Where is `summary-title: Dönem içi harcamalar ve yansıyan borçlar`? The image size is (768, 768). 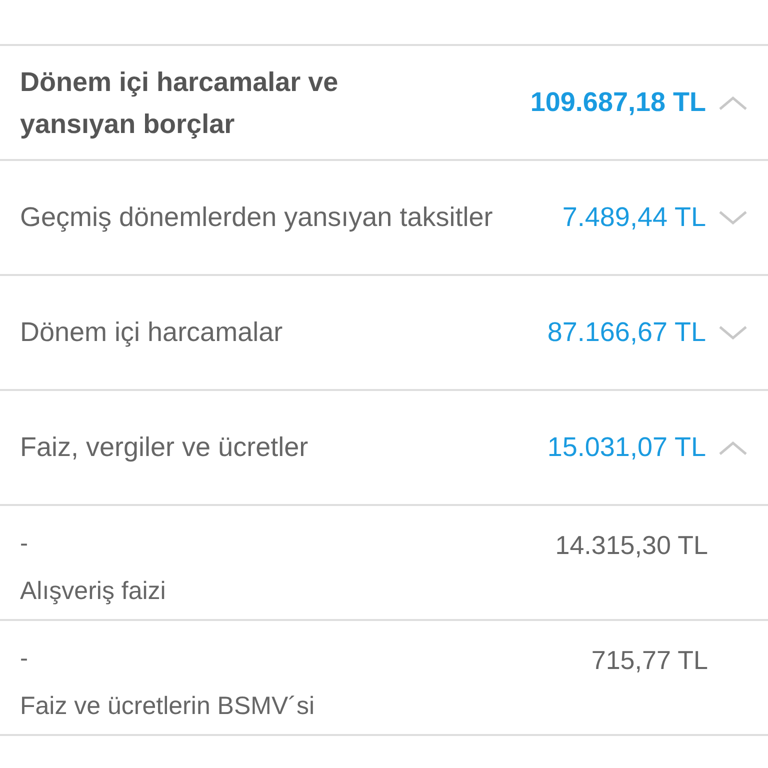
summary-title: Dönem içi harcamalar ve yansıyan borçlar is located at coordinates (180, 103).